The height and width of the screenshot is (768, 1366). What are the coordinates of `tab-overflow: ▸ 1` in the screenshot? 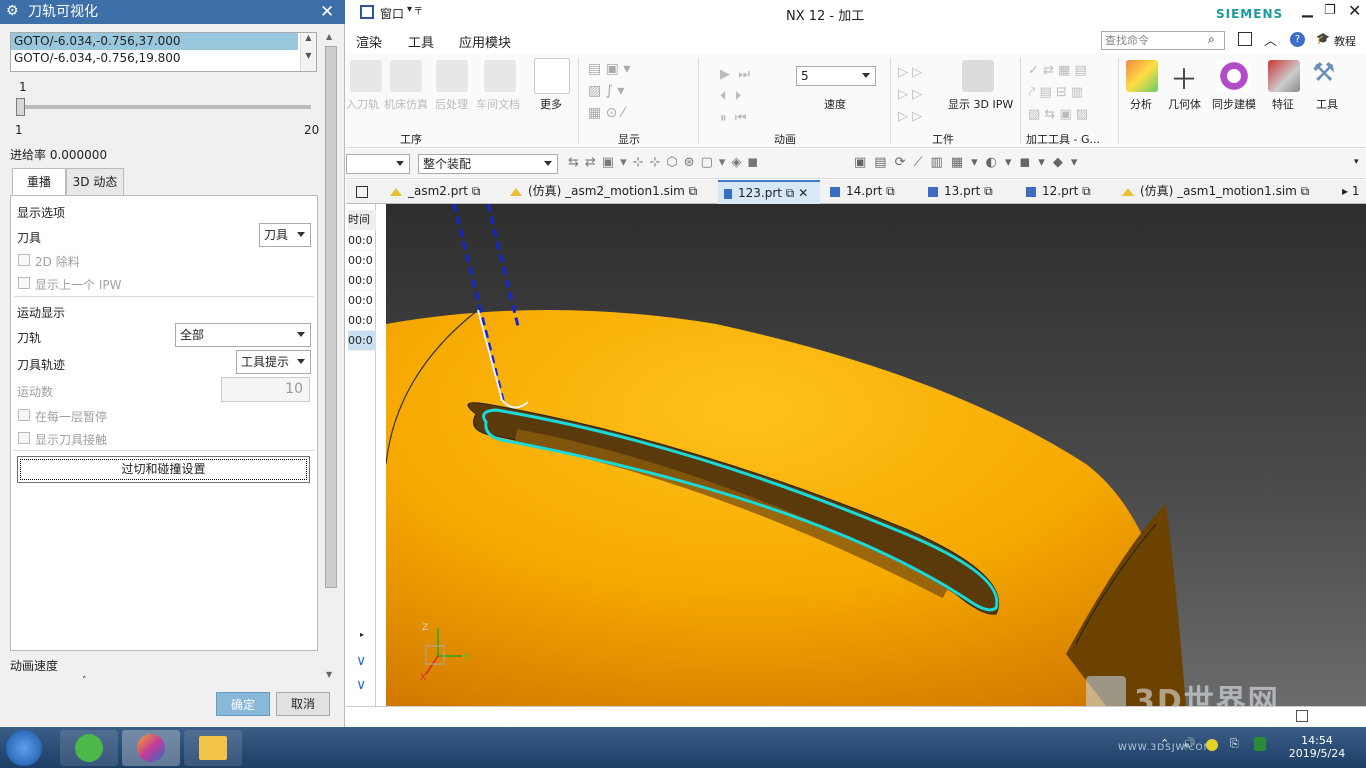 It's located at (1350, 192).